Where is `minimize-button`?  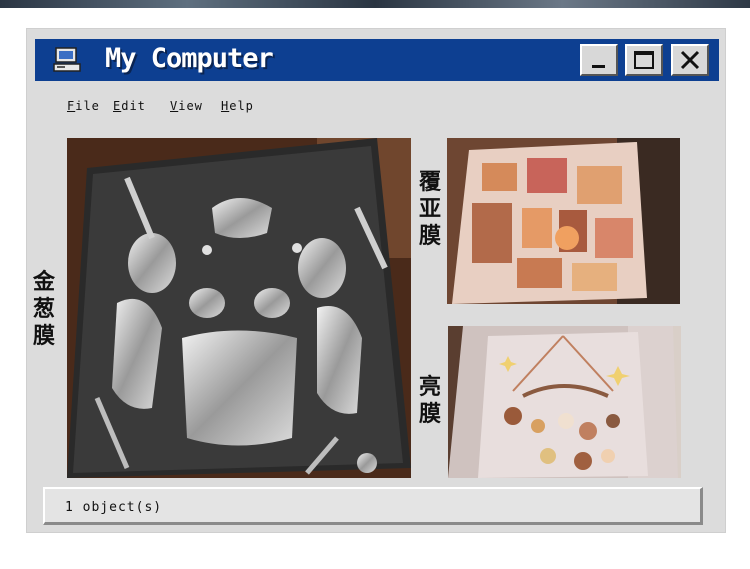
minimize-button is located at coordinates (599, 60).